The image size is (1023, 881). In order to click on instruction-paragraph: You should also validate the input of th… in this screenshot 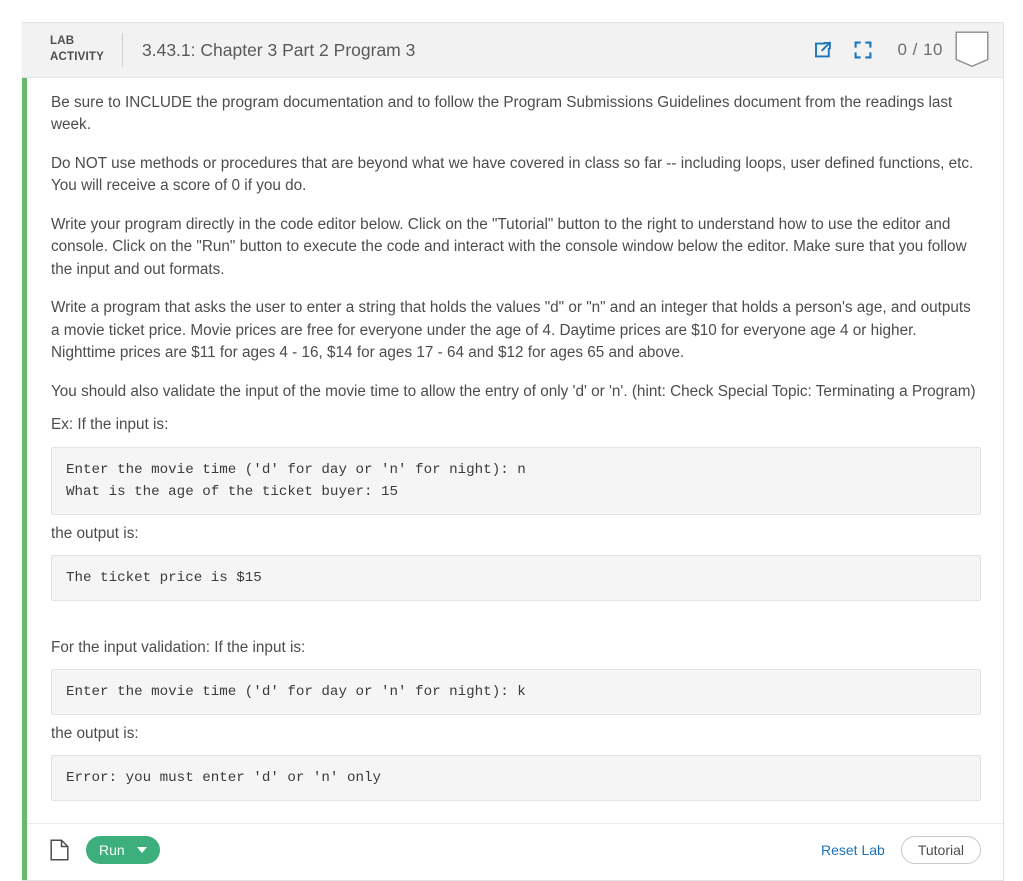, I will do `click(513, 391)`.